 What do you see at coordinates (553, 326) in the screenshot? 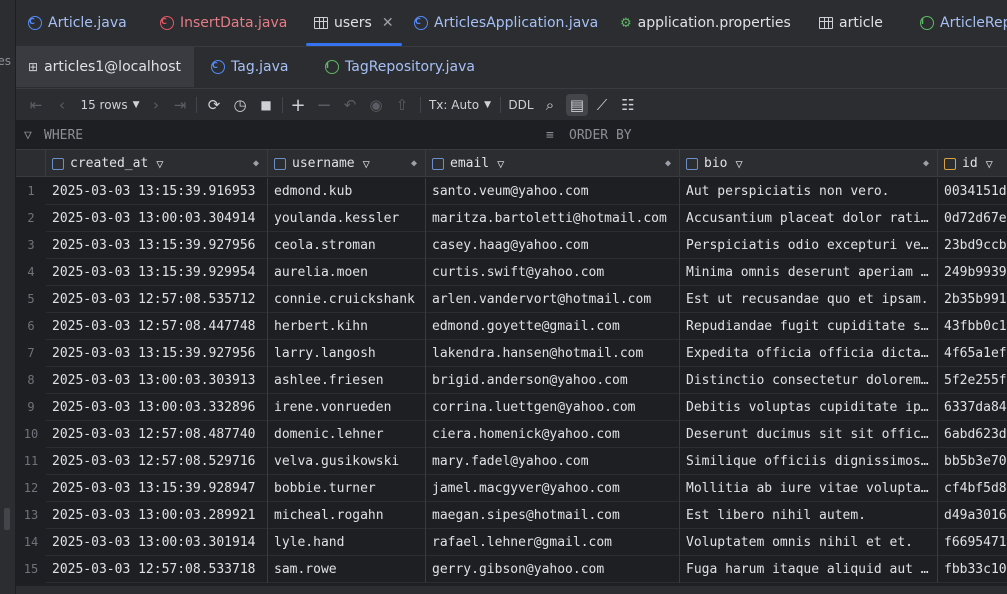
I see `table-cell-email: edmond.goyette@gmail.com` at bounding box center [553, 326].